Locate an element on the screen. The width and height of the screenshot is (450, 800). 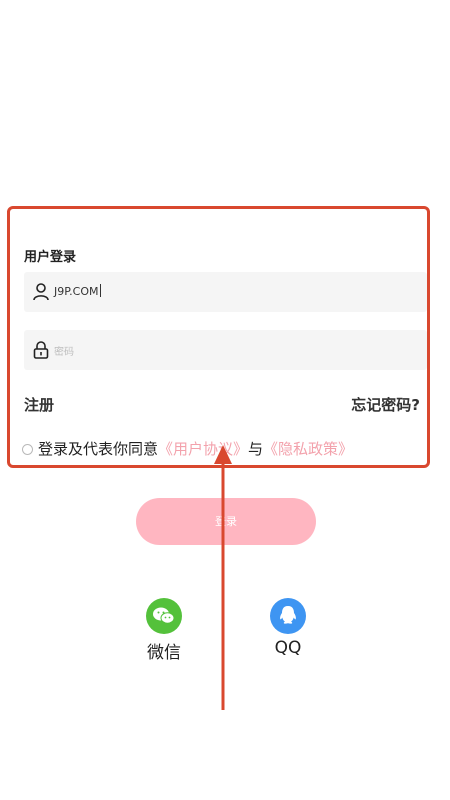
privacy-policy-link: 《隐私政策》 is located at coordinates (308, 449).